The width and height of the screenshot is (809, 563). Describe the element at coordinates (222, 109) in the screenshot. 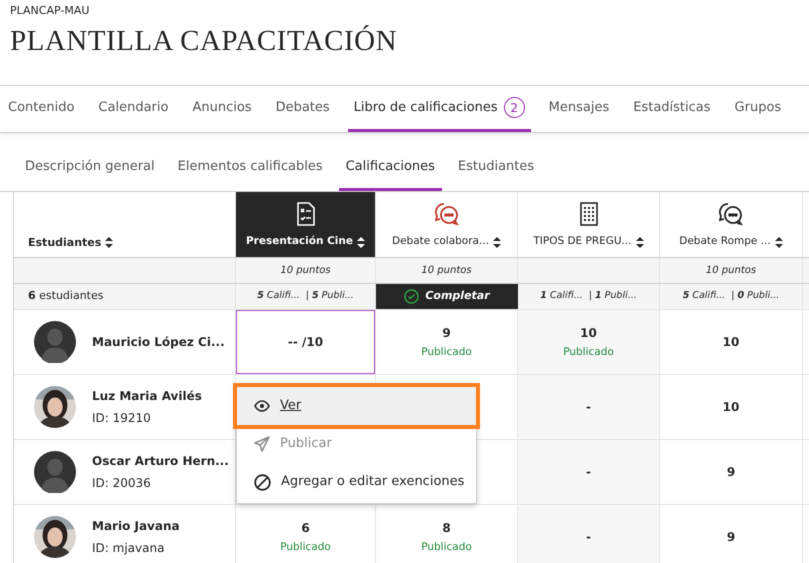

I see `nav-tab: Anuncios` at that location.